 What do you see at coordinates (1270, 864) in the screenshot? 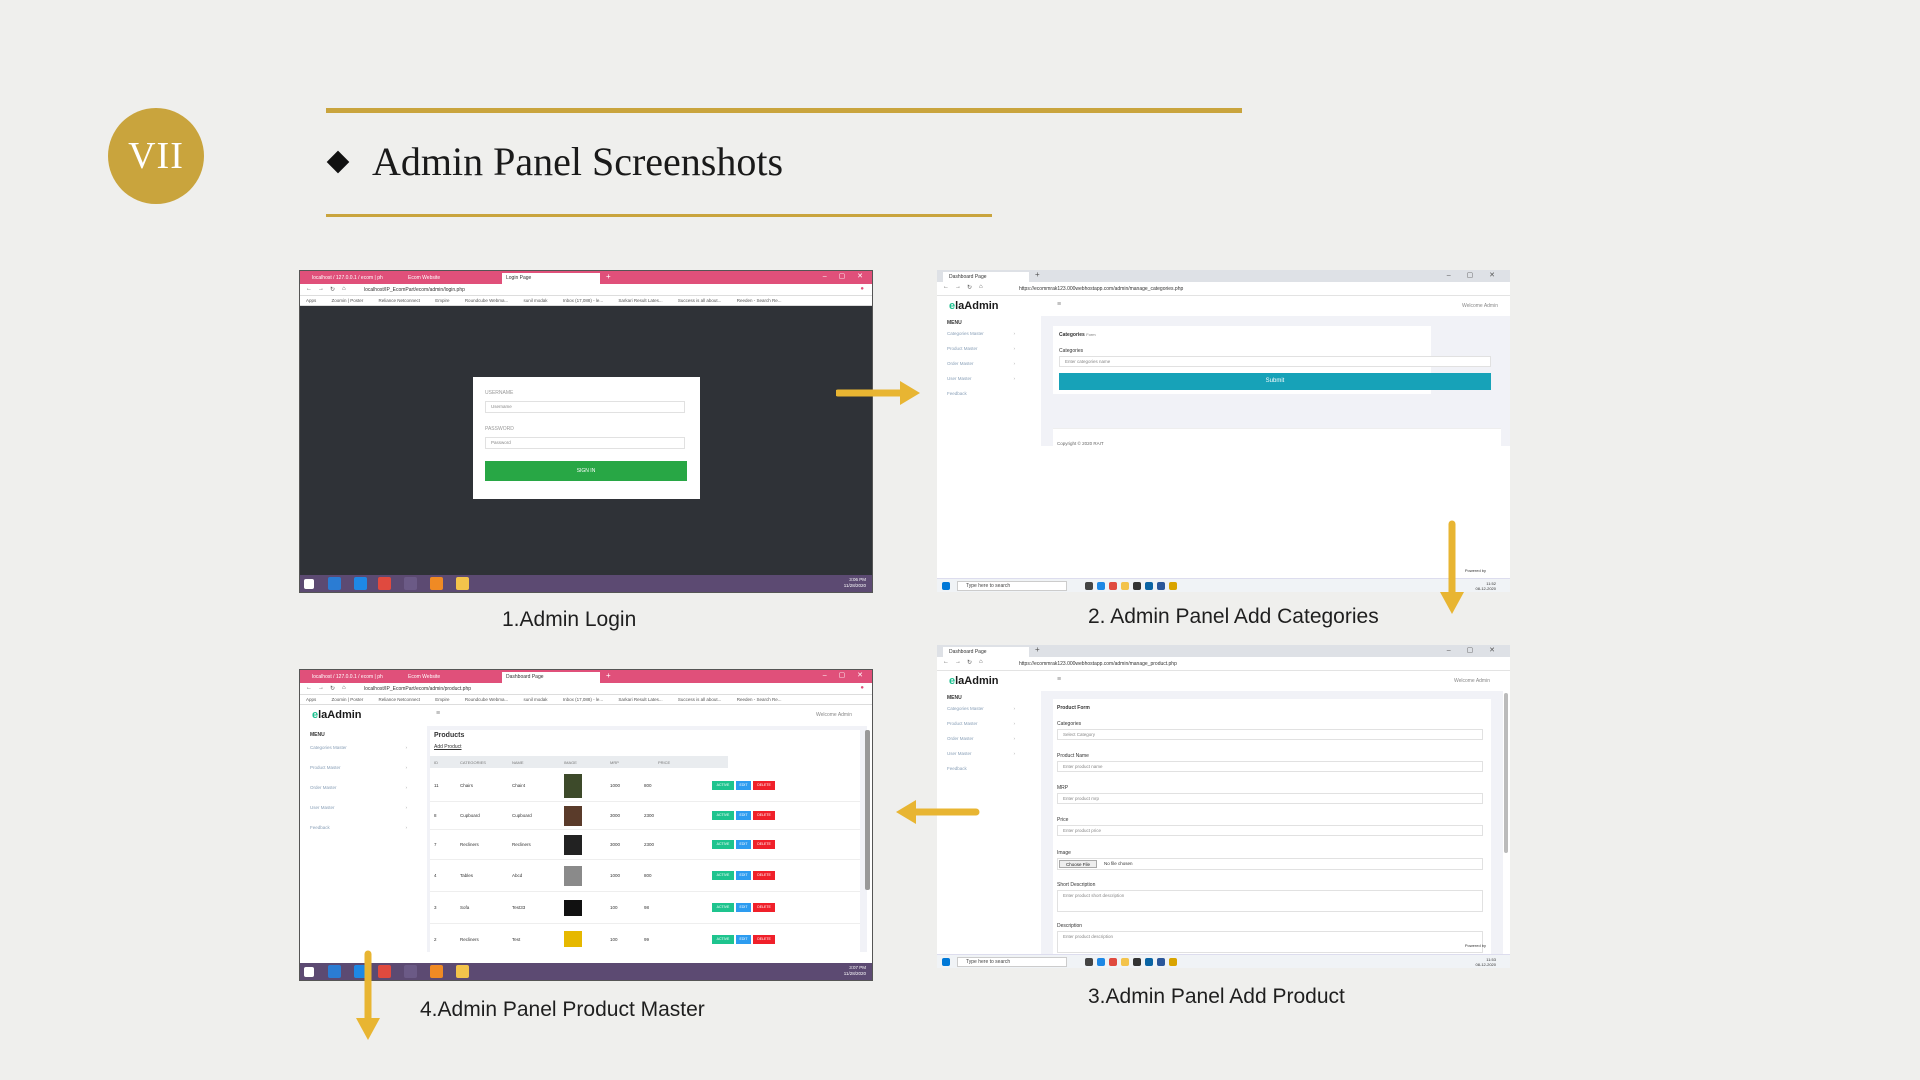
I see `image-file-input: No file chosen` at bounding box center [1270, 864].